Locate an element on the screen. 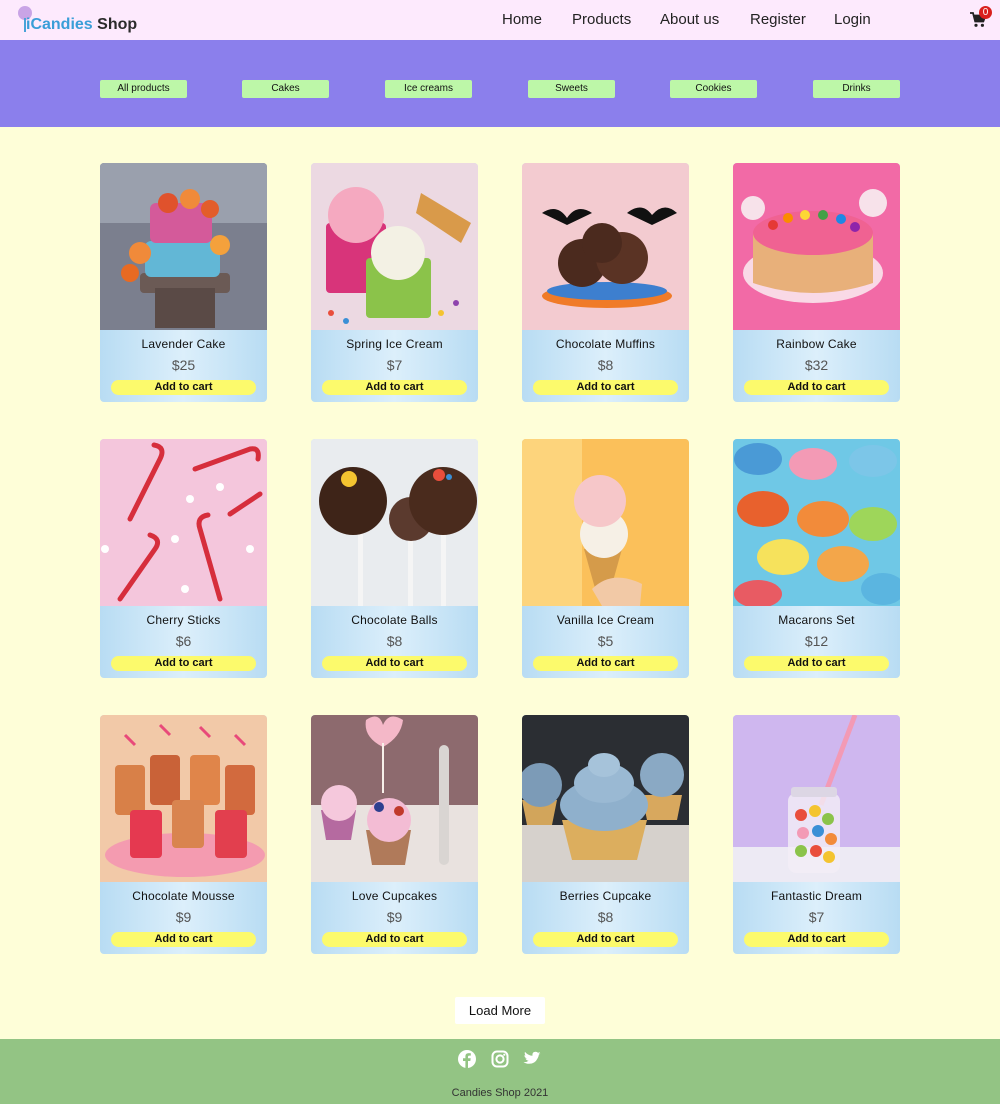 This screenshot has width=1000, height=1104. product-image-fantastic-dream is located at coordinates (816, 798).